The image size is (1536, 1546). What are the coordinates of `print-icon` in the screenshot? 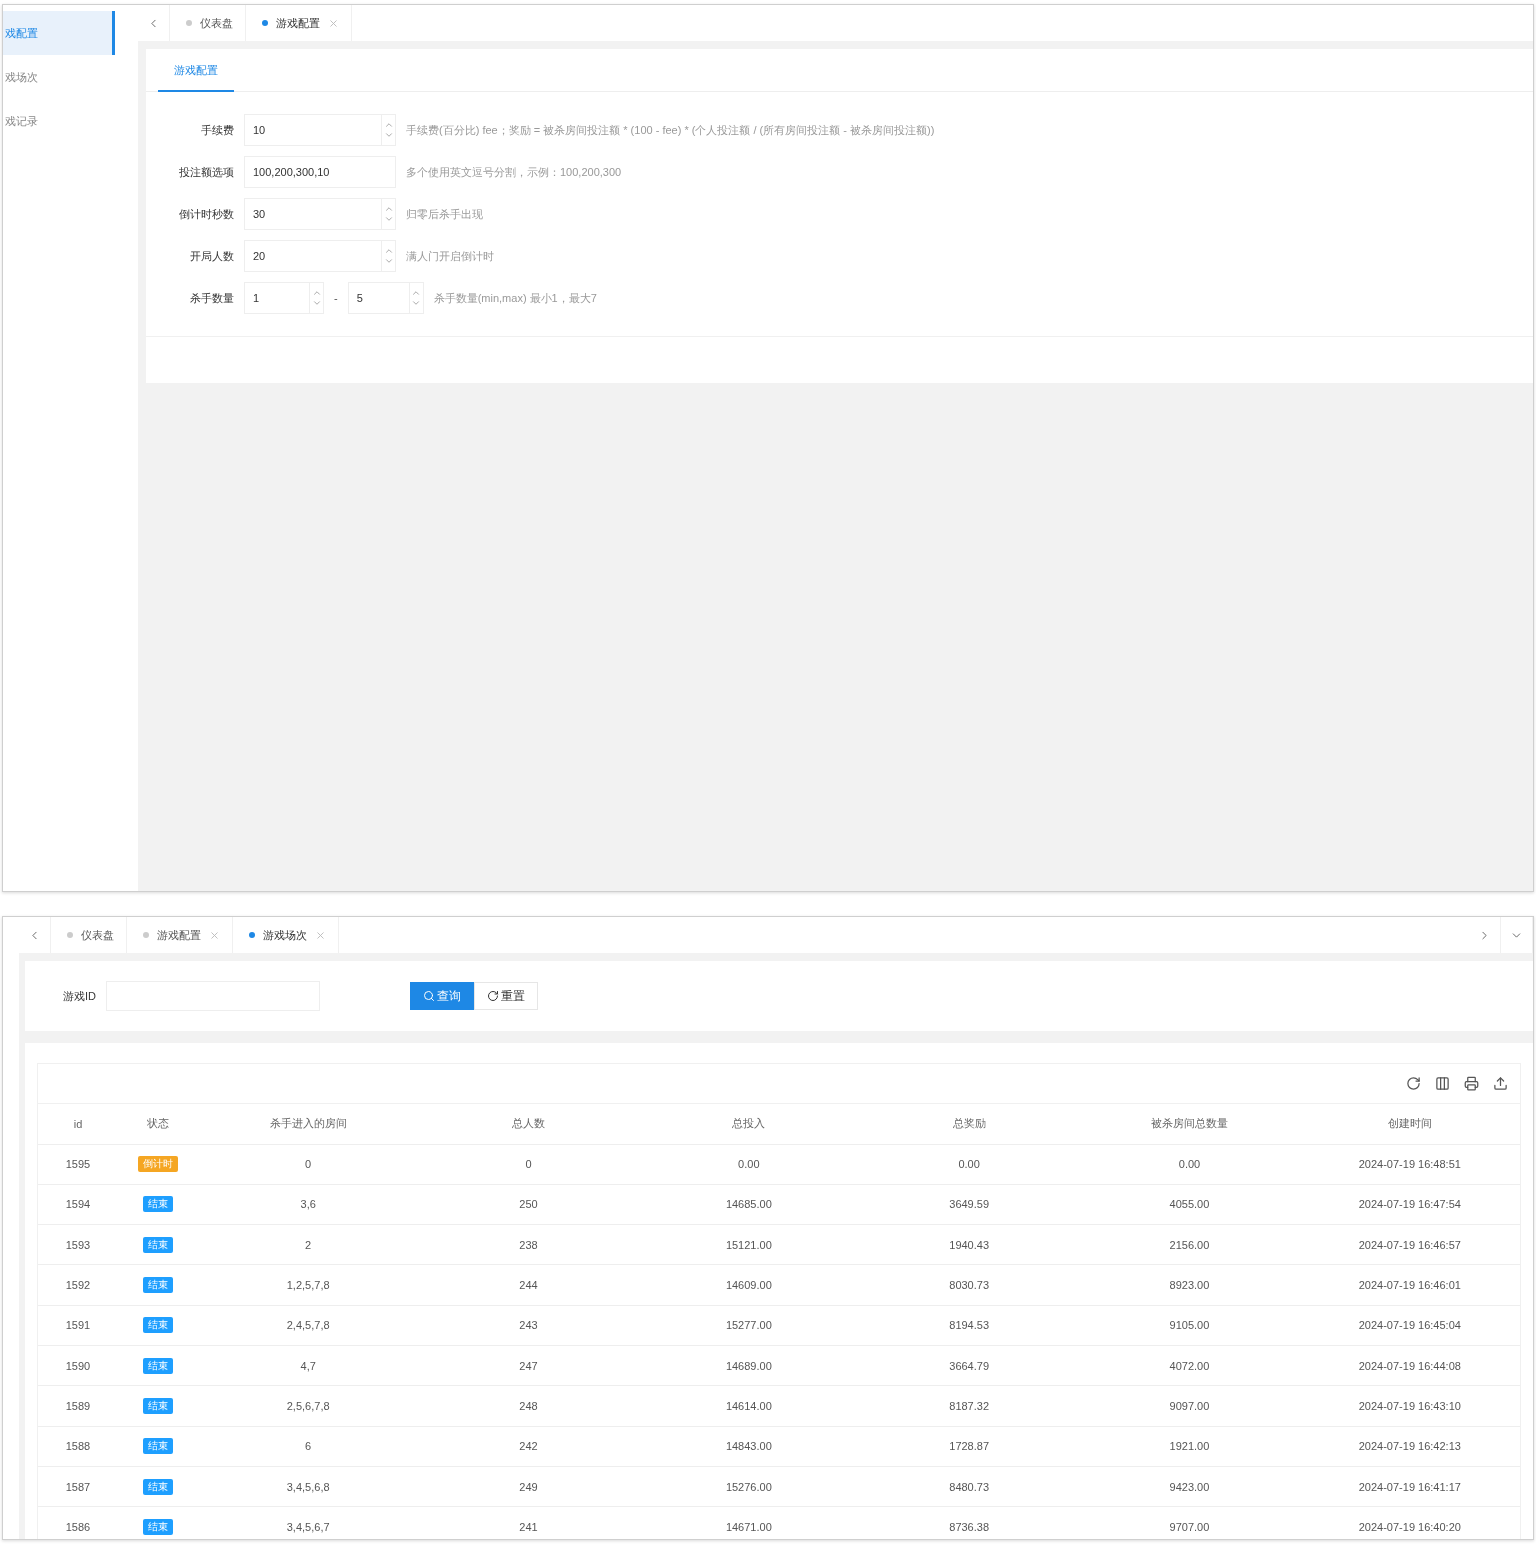 It's located at (1471, 1083).